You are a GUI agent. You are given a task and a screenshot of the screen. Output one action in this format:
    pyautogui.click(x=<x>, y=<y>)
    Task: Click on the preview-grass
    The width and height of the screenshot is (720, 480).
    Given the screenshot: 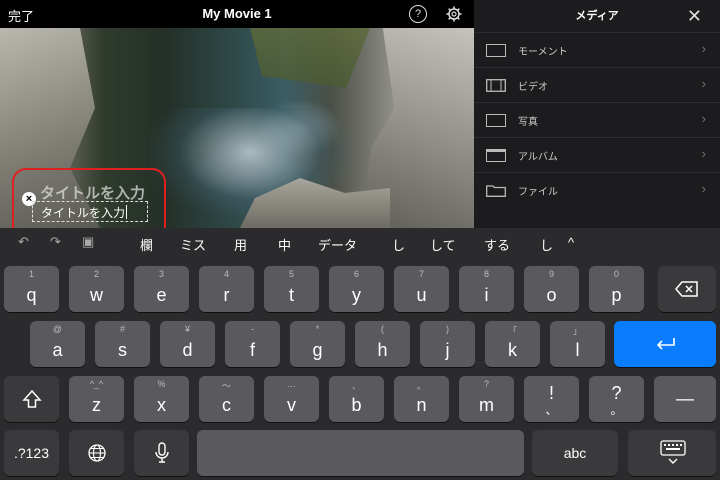 What is the action you would take?
    pyautogui.click(x=310, y=58)
    